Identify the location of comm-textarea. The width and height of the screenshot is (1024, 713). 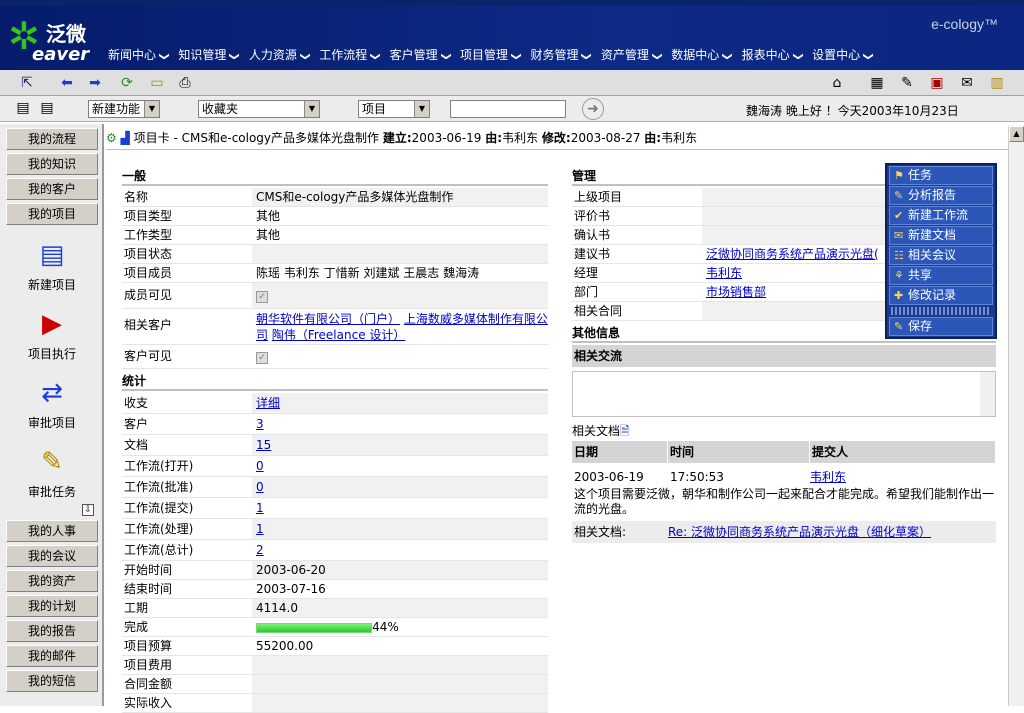
(784, 394).